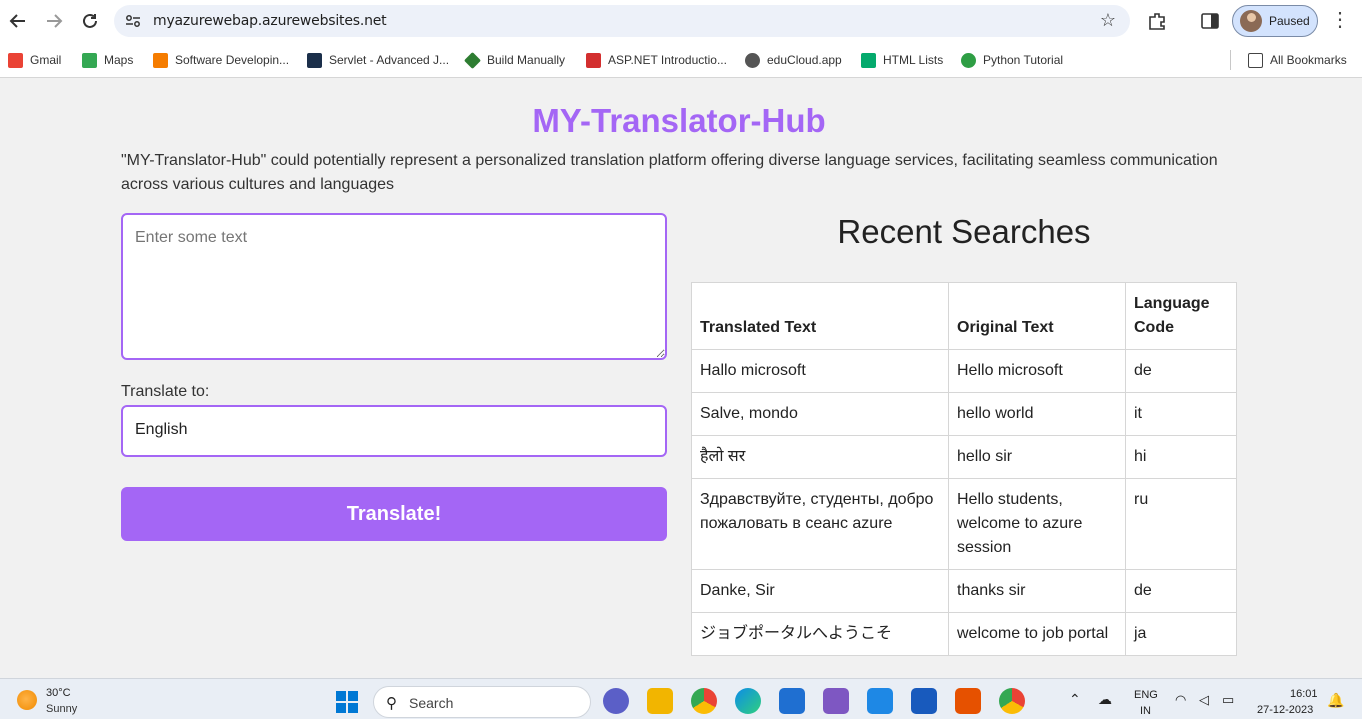  What do you see at coordinates (526, 60) in the screenshot?
I see `bookmark-label: Build Manually` at bounding box center [526, 60].